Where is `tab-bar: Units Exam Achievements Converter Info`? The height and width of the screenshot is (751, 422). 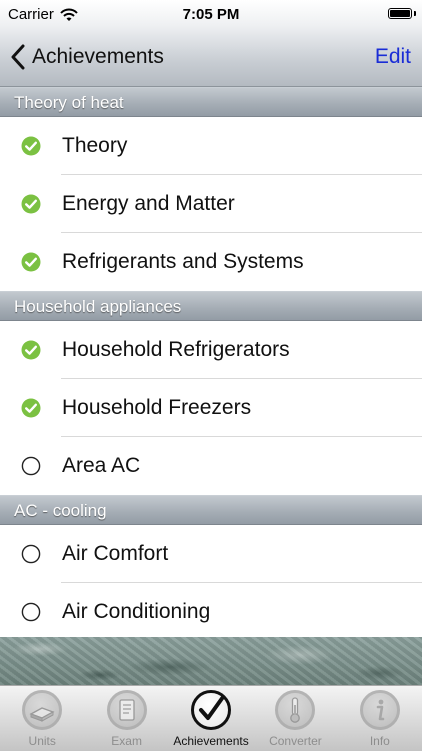 tab-bar: Units Exam Achievements Converter Info is located at coordinates (211, 718).